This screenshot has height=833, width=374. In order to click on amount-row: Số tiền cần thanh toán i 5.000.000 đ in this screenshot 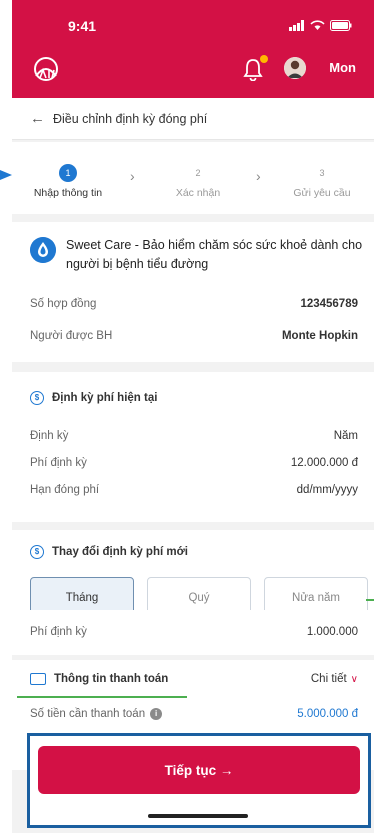, I will do `click(194, 714)`.